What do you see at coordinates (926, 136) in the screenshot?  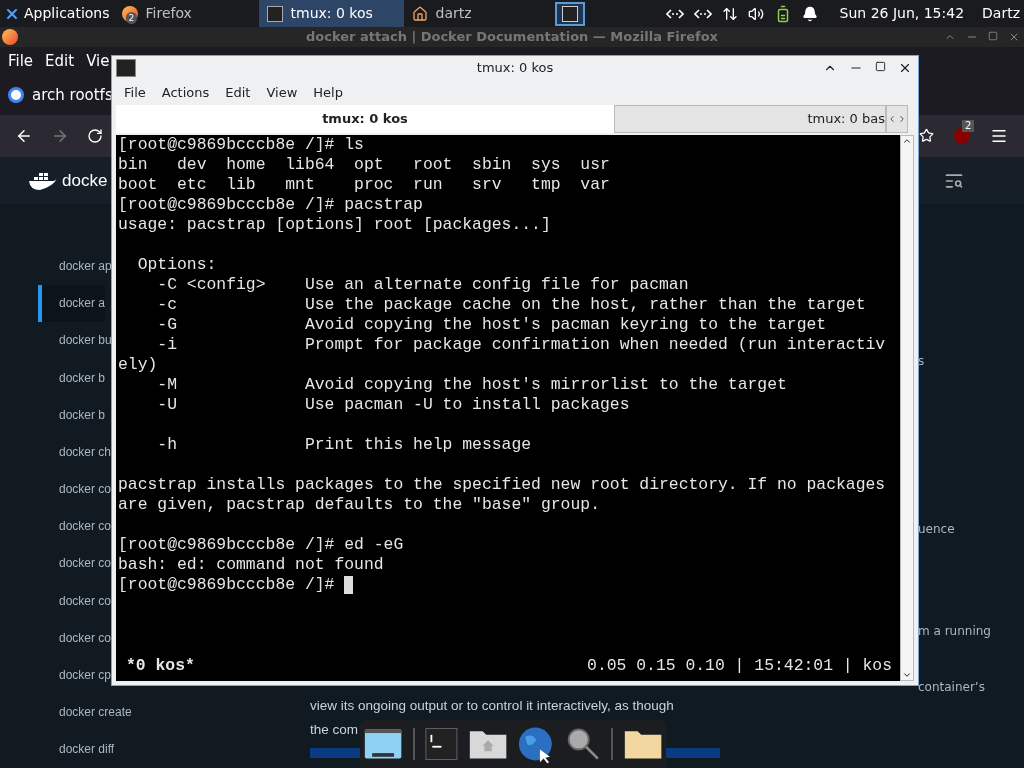 I see `bookmark-star-icon` at bounding box center [926, 136].